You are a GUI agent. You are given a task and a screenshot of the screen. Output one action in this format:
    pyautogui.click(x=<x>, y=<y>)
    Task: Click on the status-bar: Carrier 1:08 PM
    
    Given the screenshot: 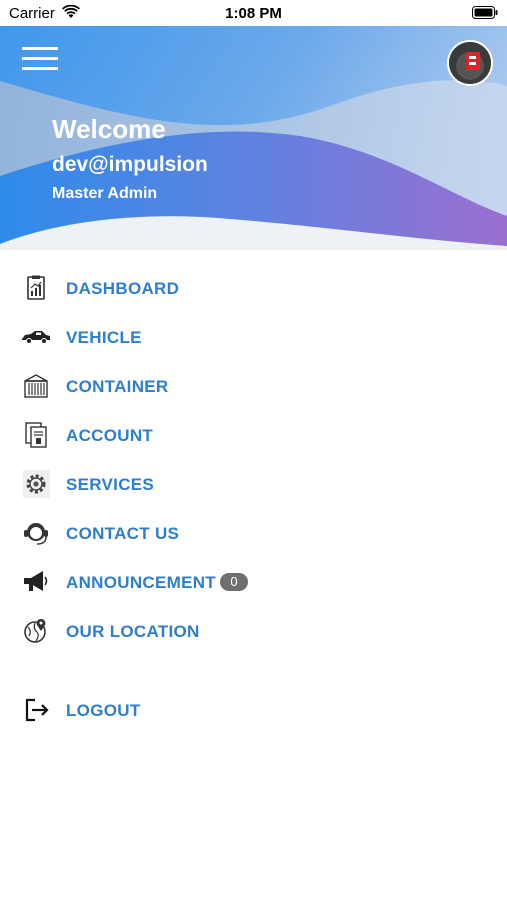 What is the action you would take?
    pyautogui.click(x=253, y=13)
    